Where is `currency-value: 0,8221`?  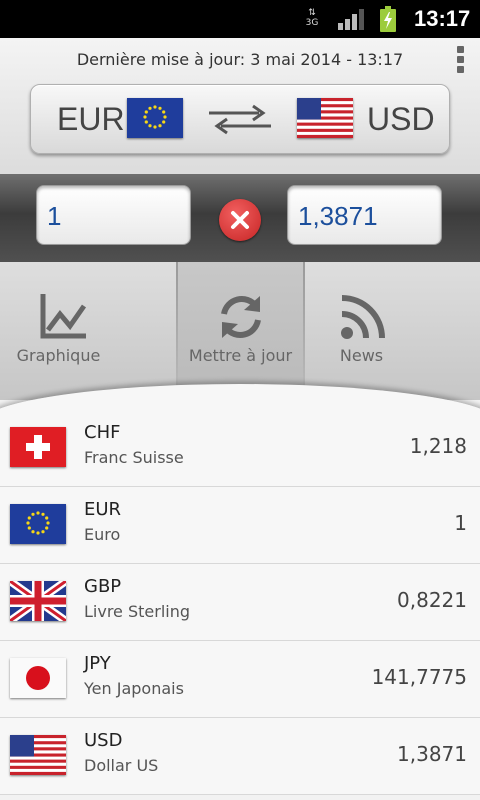 currency-value: 0,8221 is located at coordinates (432, 600).